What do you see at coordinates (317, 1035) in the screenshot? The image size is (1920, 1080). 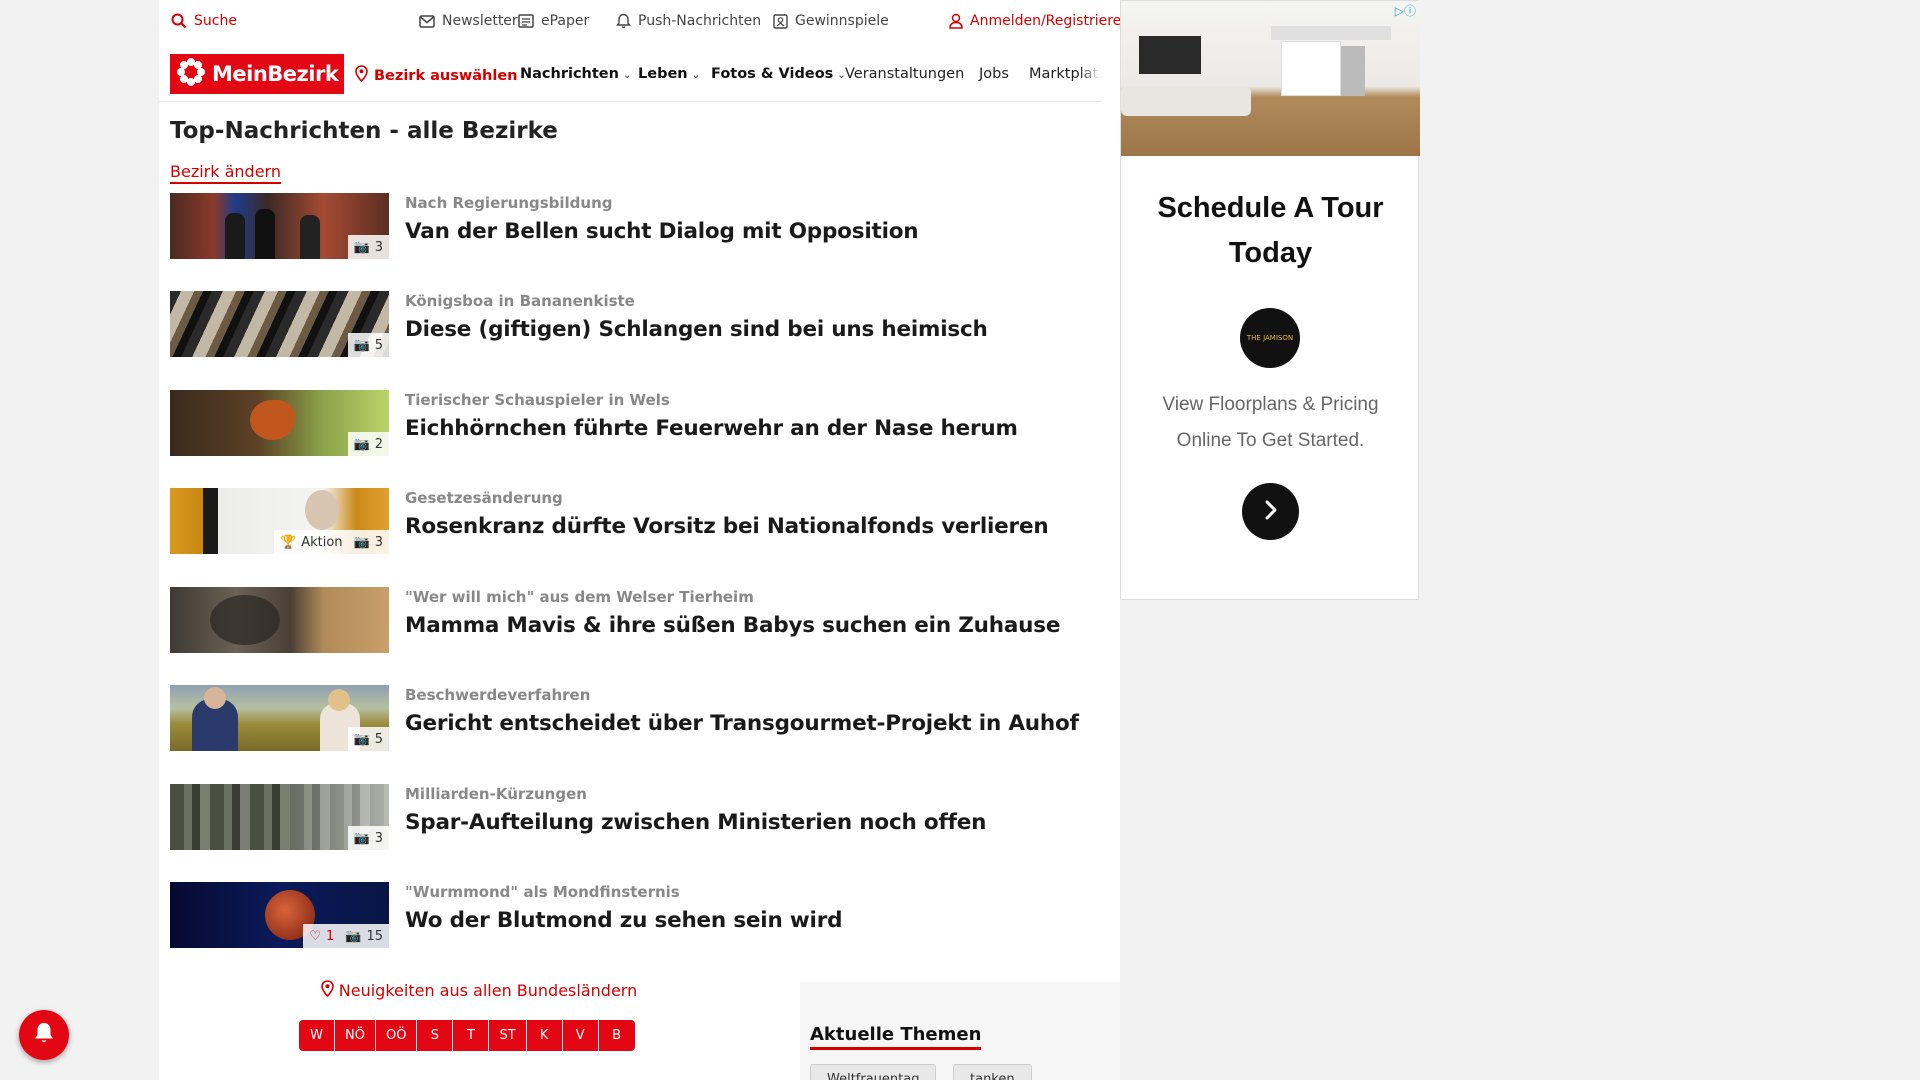 I see `state-button-w: W` at bounding box center [317, 1035].